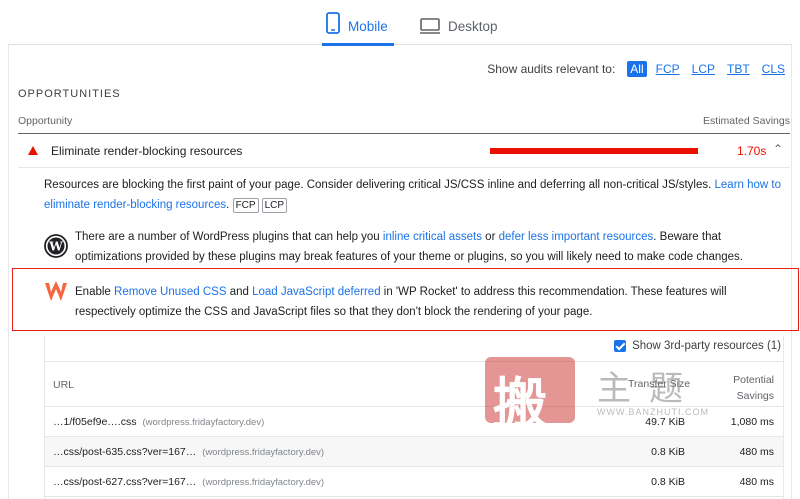  I want to click on filter-all: All, so click(637, 69).